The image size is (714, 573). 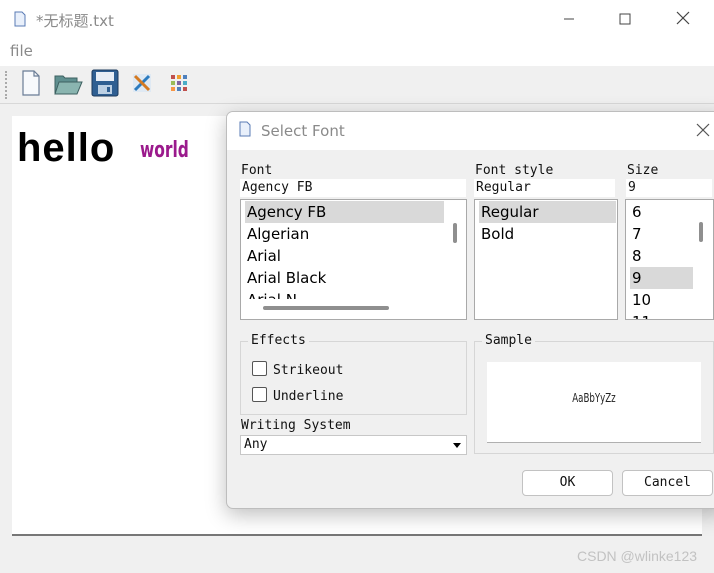 I want to click on size-item-10: 10, so click(x=661, y=300).